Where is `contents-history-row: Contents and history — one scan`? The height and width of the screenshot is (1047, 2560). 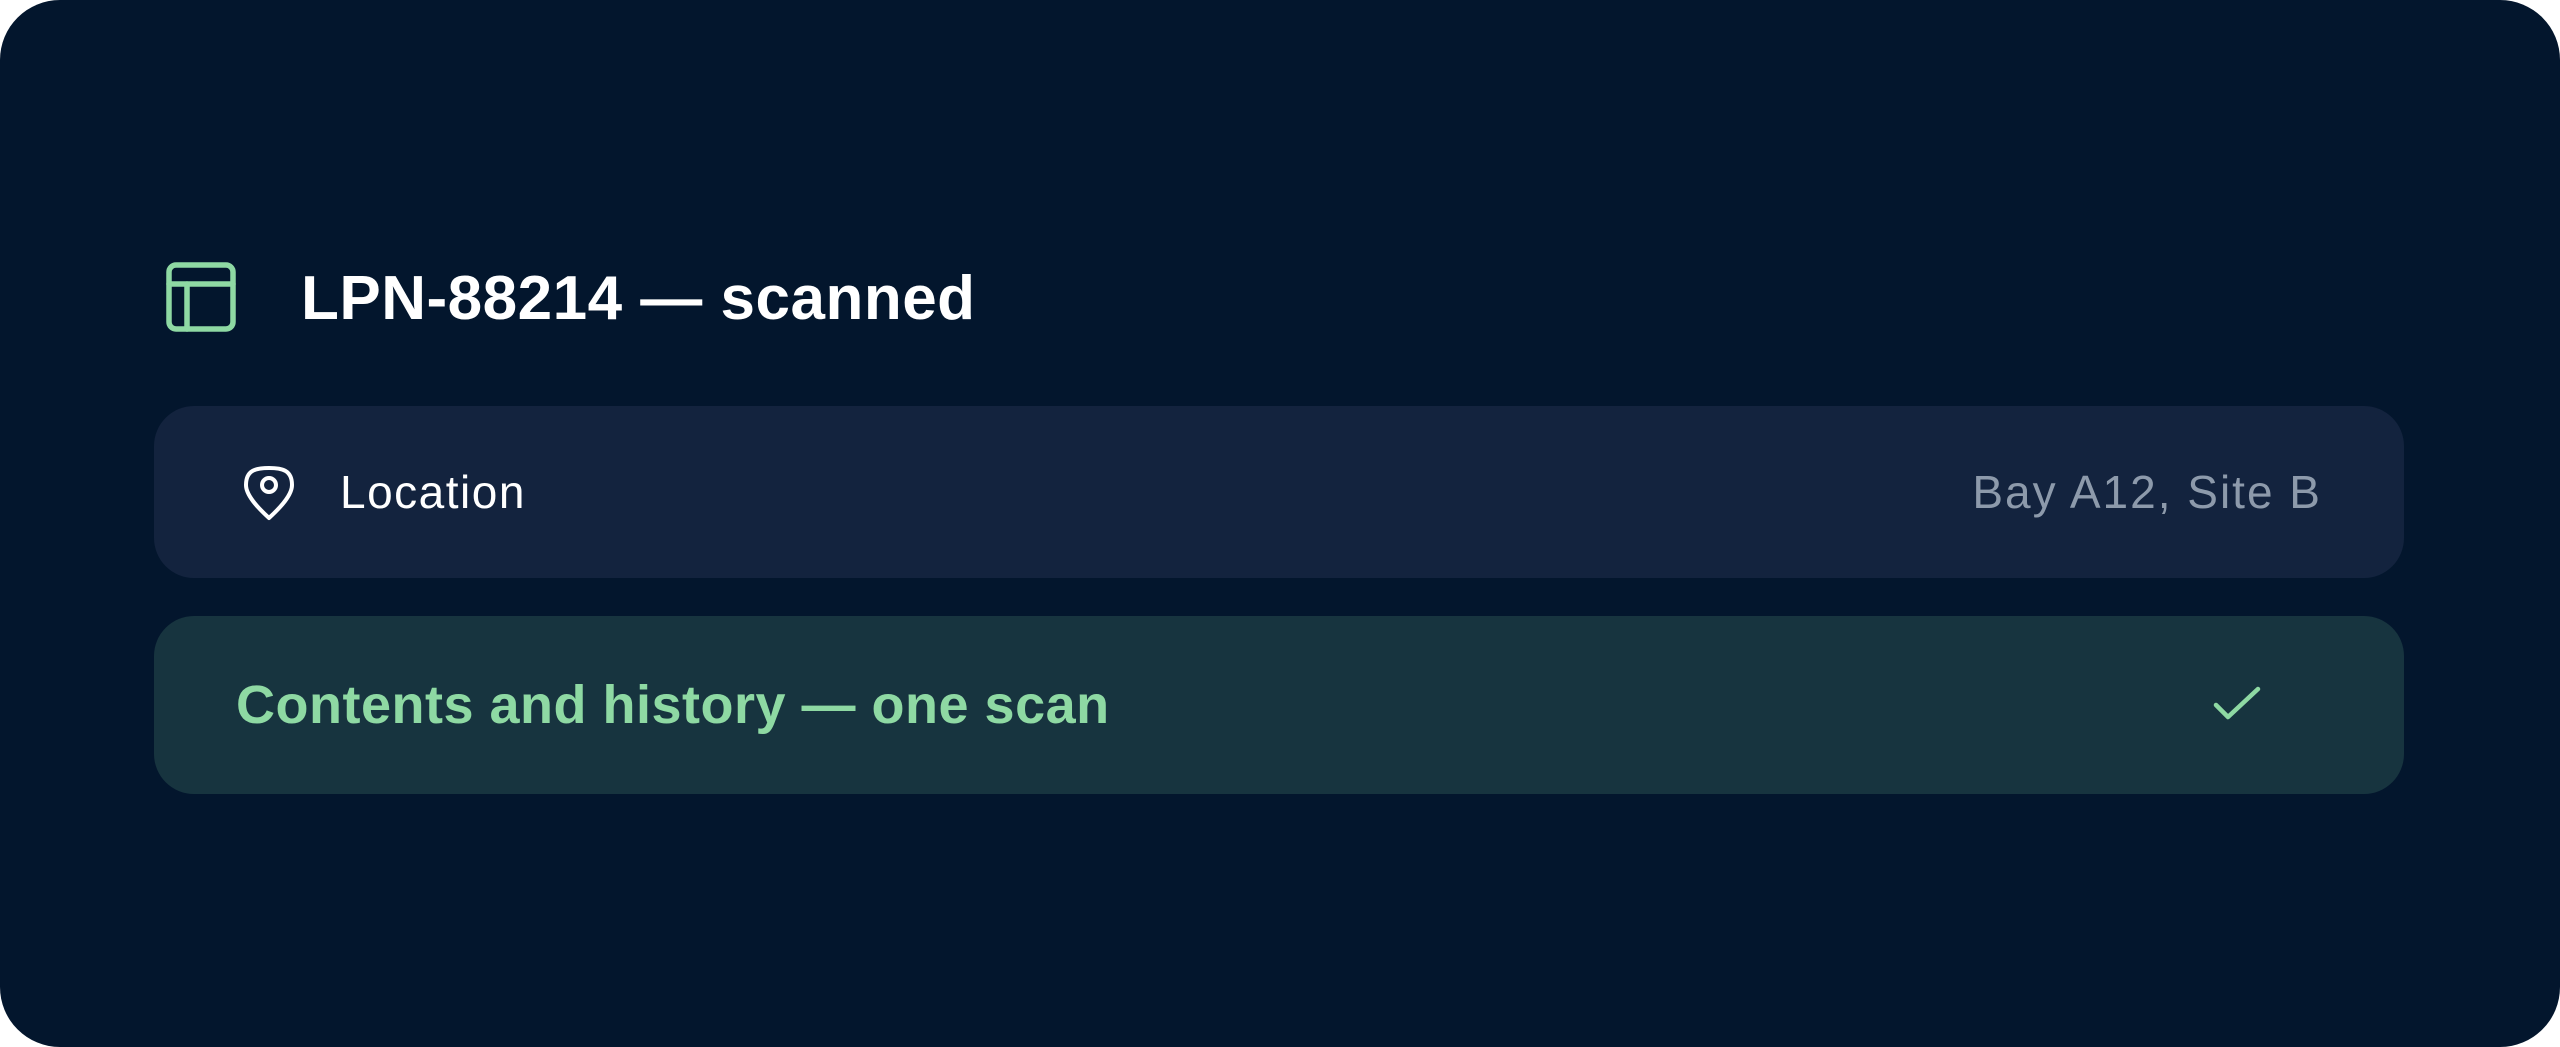 contents-history-row: Contents and history — one scan is located at coordinates (1279, 705).